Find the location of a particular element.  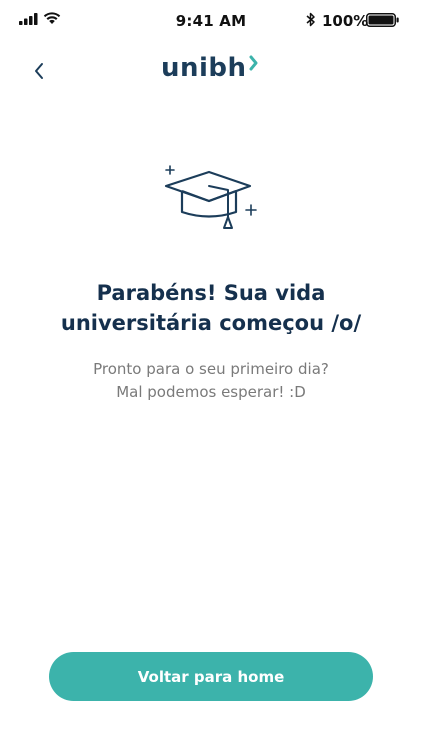

unibh-logo: unibh is located at coordinates (209, 69).